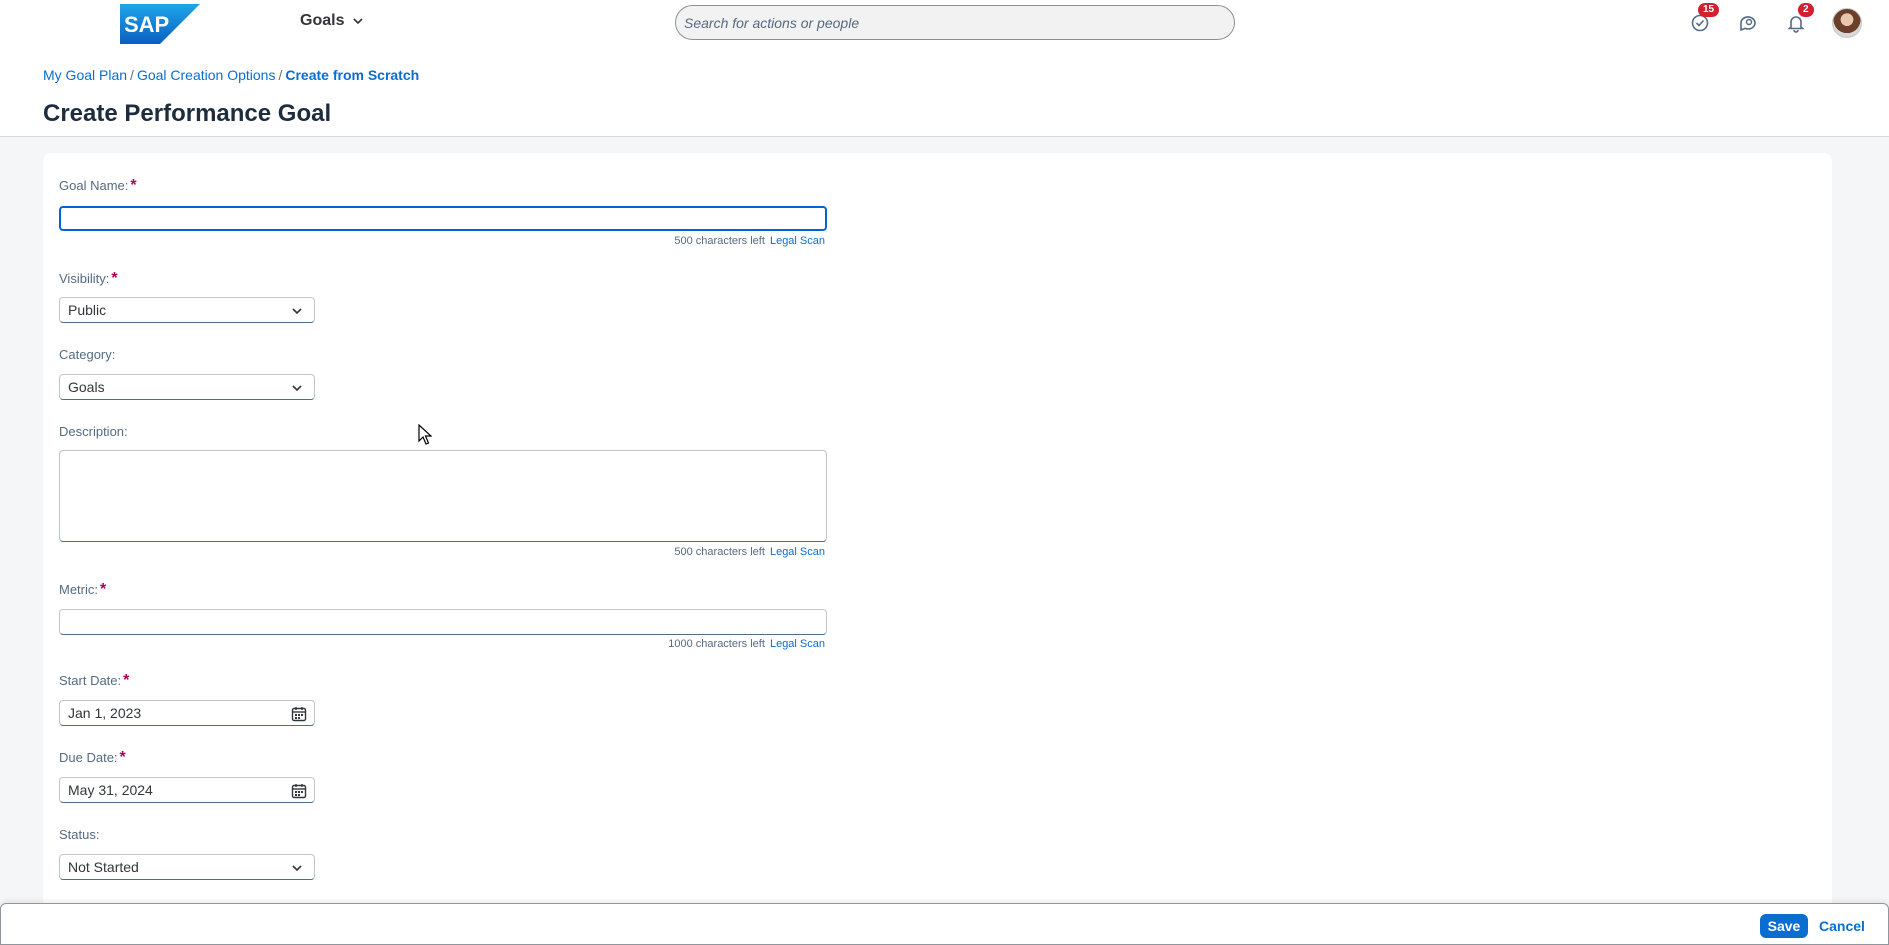  I want to click on start-date-value: Jan 1, 2023, so click(105, 713).